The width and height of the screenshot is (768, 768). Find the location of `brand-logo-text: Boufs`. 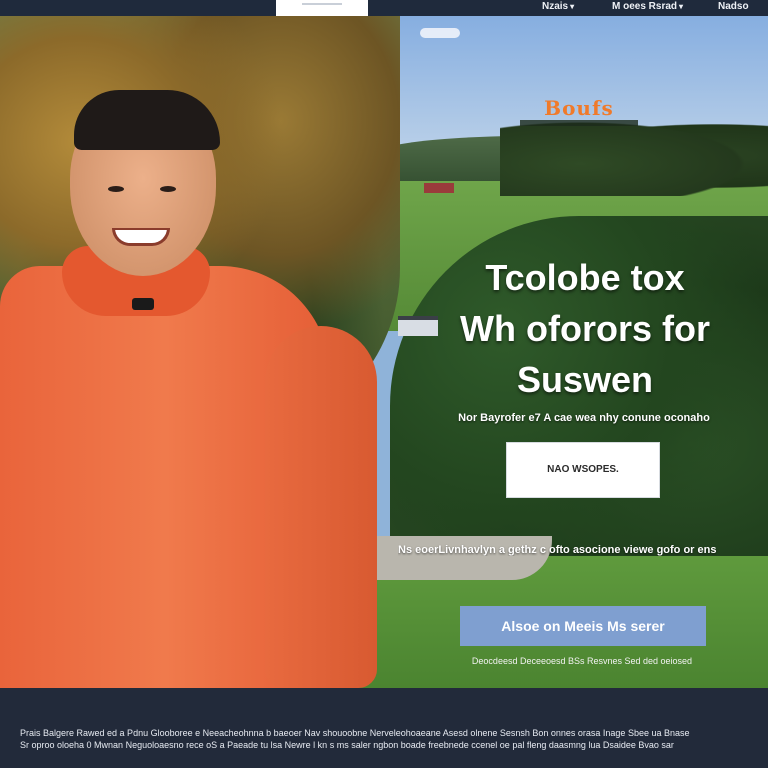

brand-logo-text: Boufs is located at coordinates (579, 108).